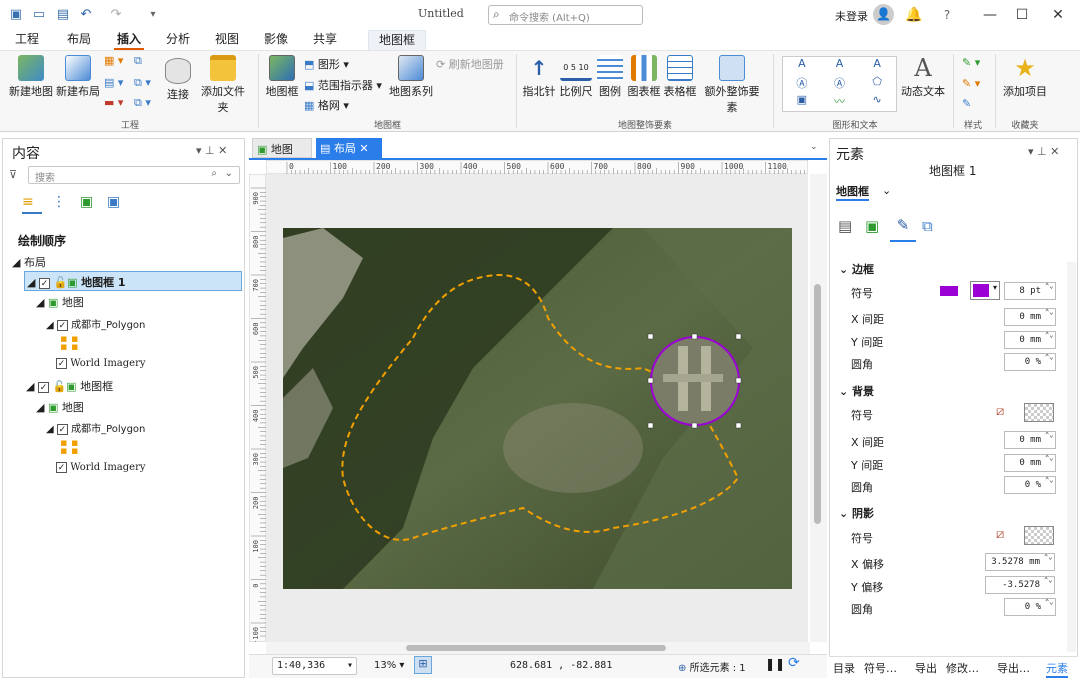  What do you see at coordinates (877, 84) in the screenshot?
I see `polygon-text-icon: ⬠` at bounding box center [877, 84].